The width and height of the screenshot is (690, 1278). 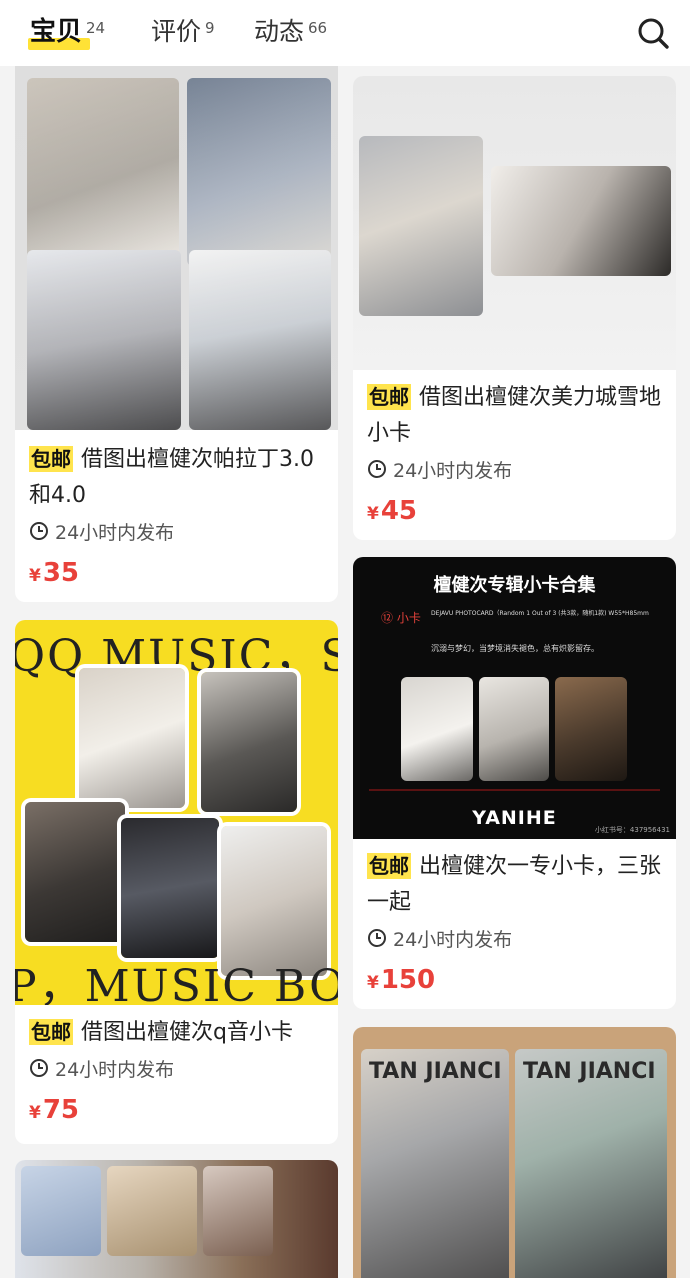 I want to click on product-title-text: 出檀健次一专小卡，三张一起, so click(x=514, y=884).